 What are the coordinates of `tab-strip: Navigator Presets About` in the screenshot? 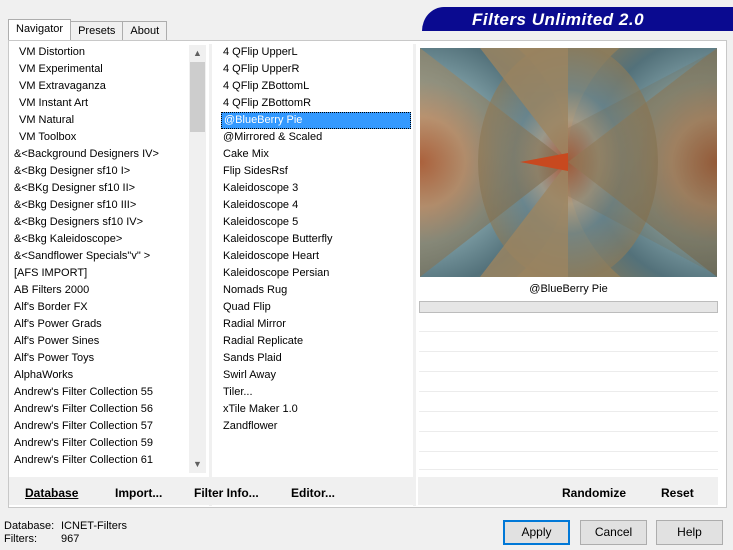 It's located at (88, 29).